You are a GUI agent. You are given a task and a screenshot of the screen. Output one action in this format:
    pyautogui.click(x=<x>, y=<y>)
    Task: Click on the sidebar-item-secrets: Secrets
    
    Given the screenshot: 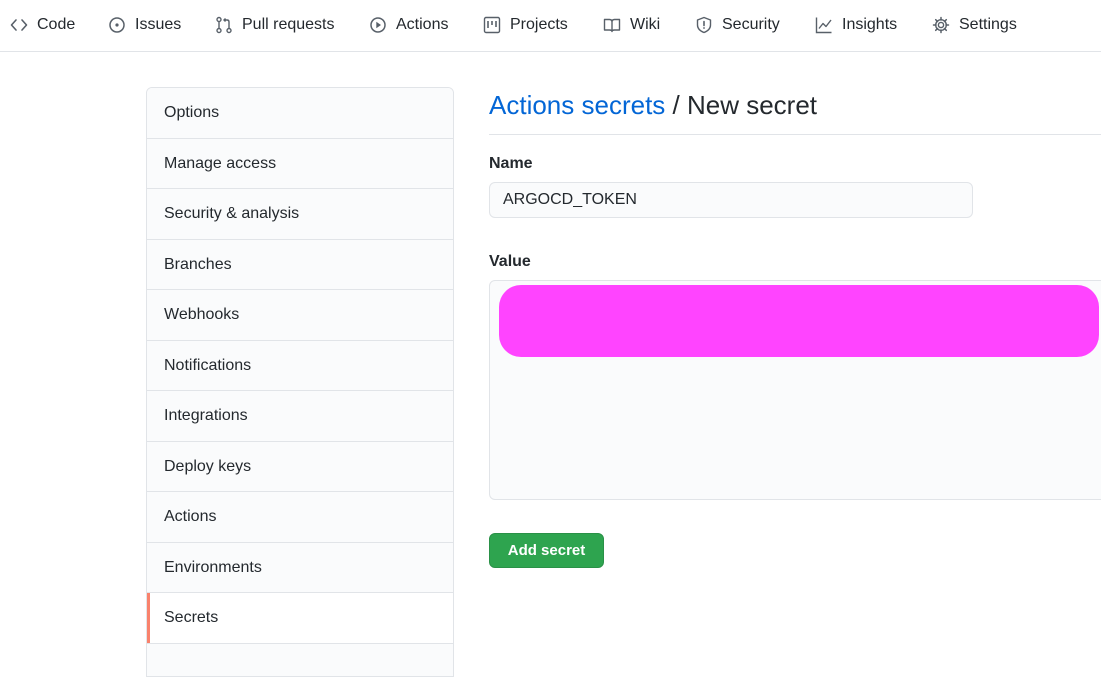 What is the action you would take?
    pyautogui.click(x=300, y=618)
    